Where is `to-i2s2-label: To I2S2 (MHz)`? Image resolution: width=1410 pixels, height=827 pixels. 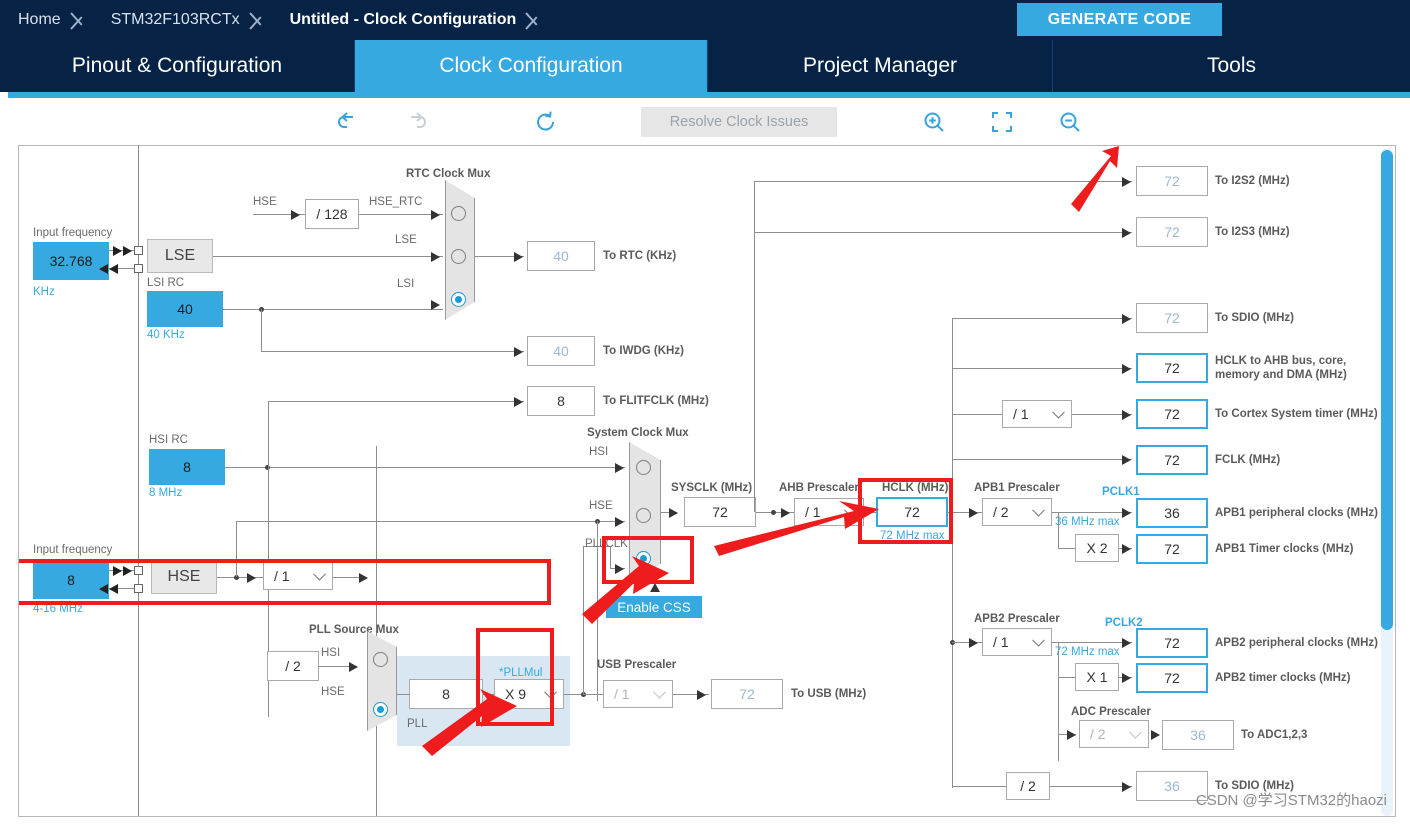 to-i2s2-label: To I2S2 (MHz) is located at coordinates (1252, 181).